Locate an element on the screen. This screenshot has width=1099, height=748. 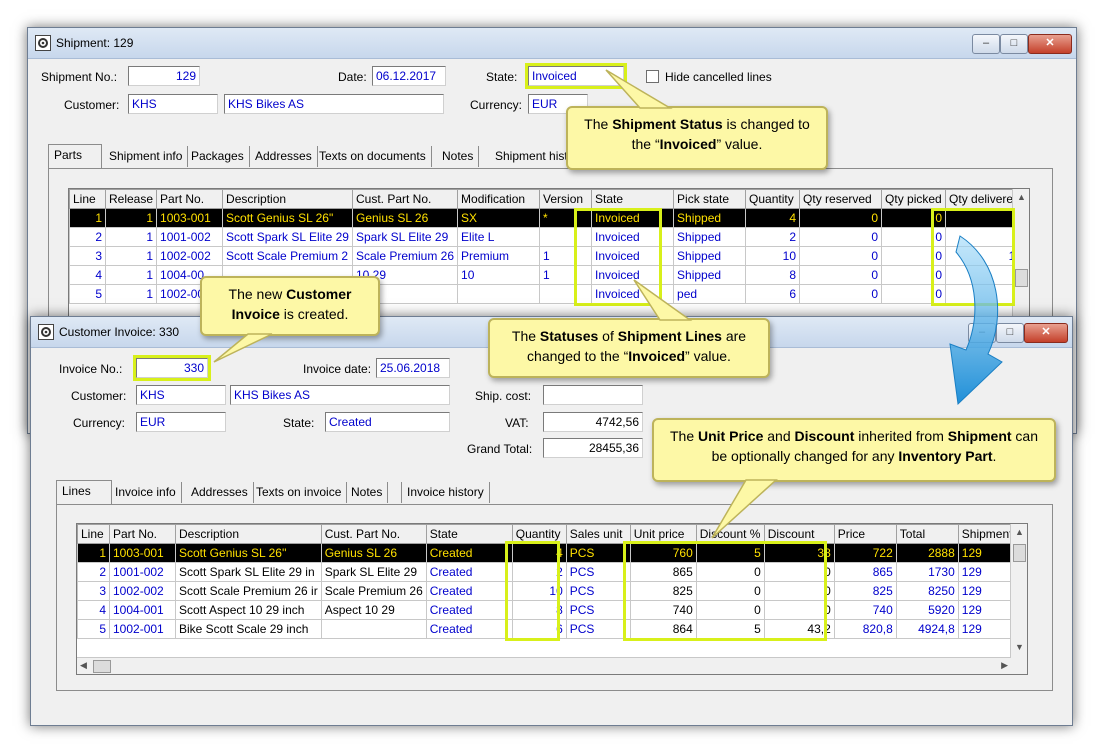
hide-cancelled-checkbox is located at coordinates (652, 76).